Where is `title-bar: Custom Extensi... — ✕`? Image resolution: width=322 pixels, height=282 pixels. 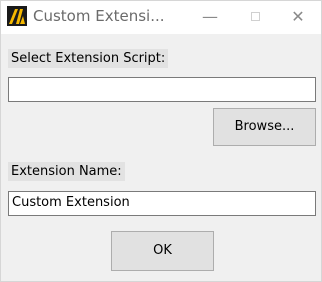 title-bar: Custom Extensi... — ✕ is located at coordinates (161, 17).